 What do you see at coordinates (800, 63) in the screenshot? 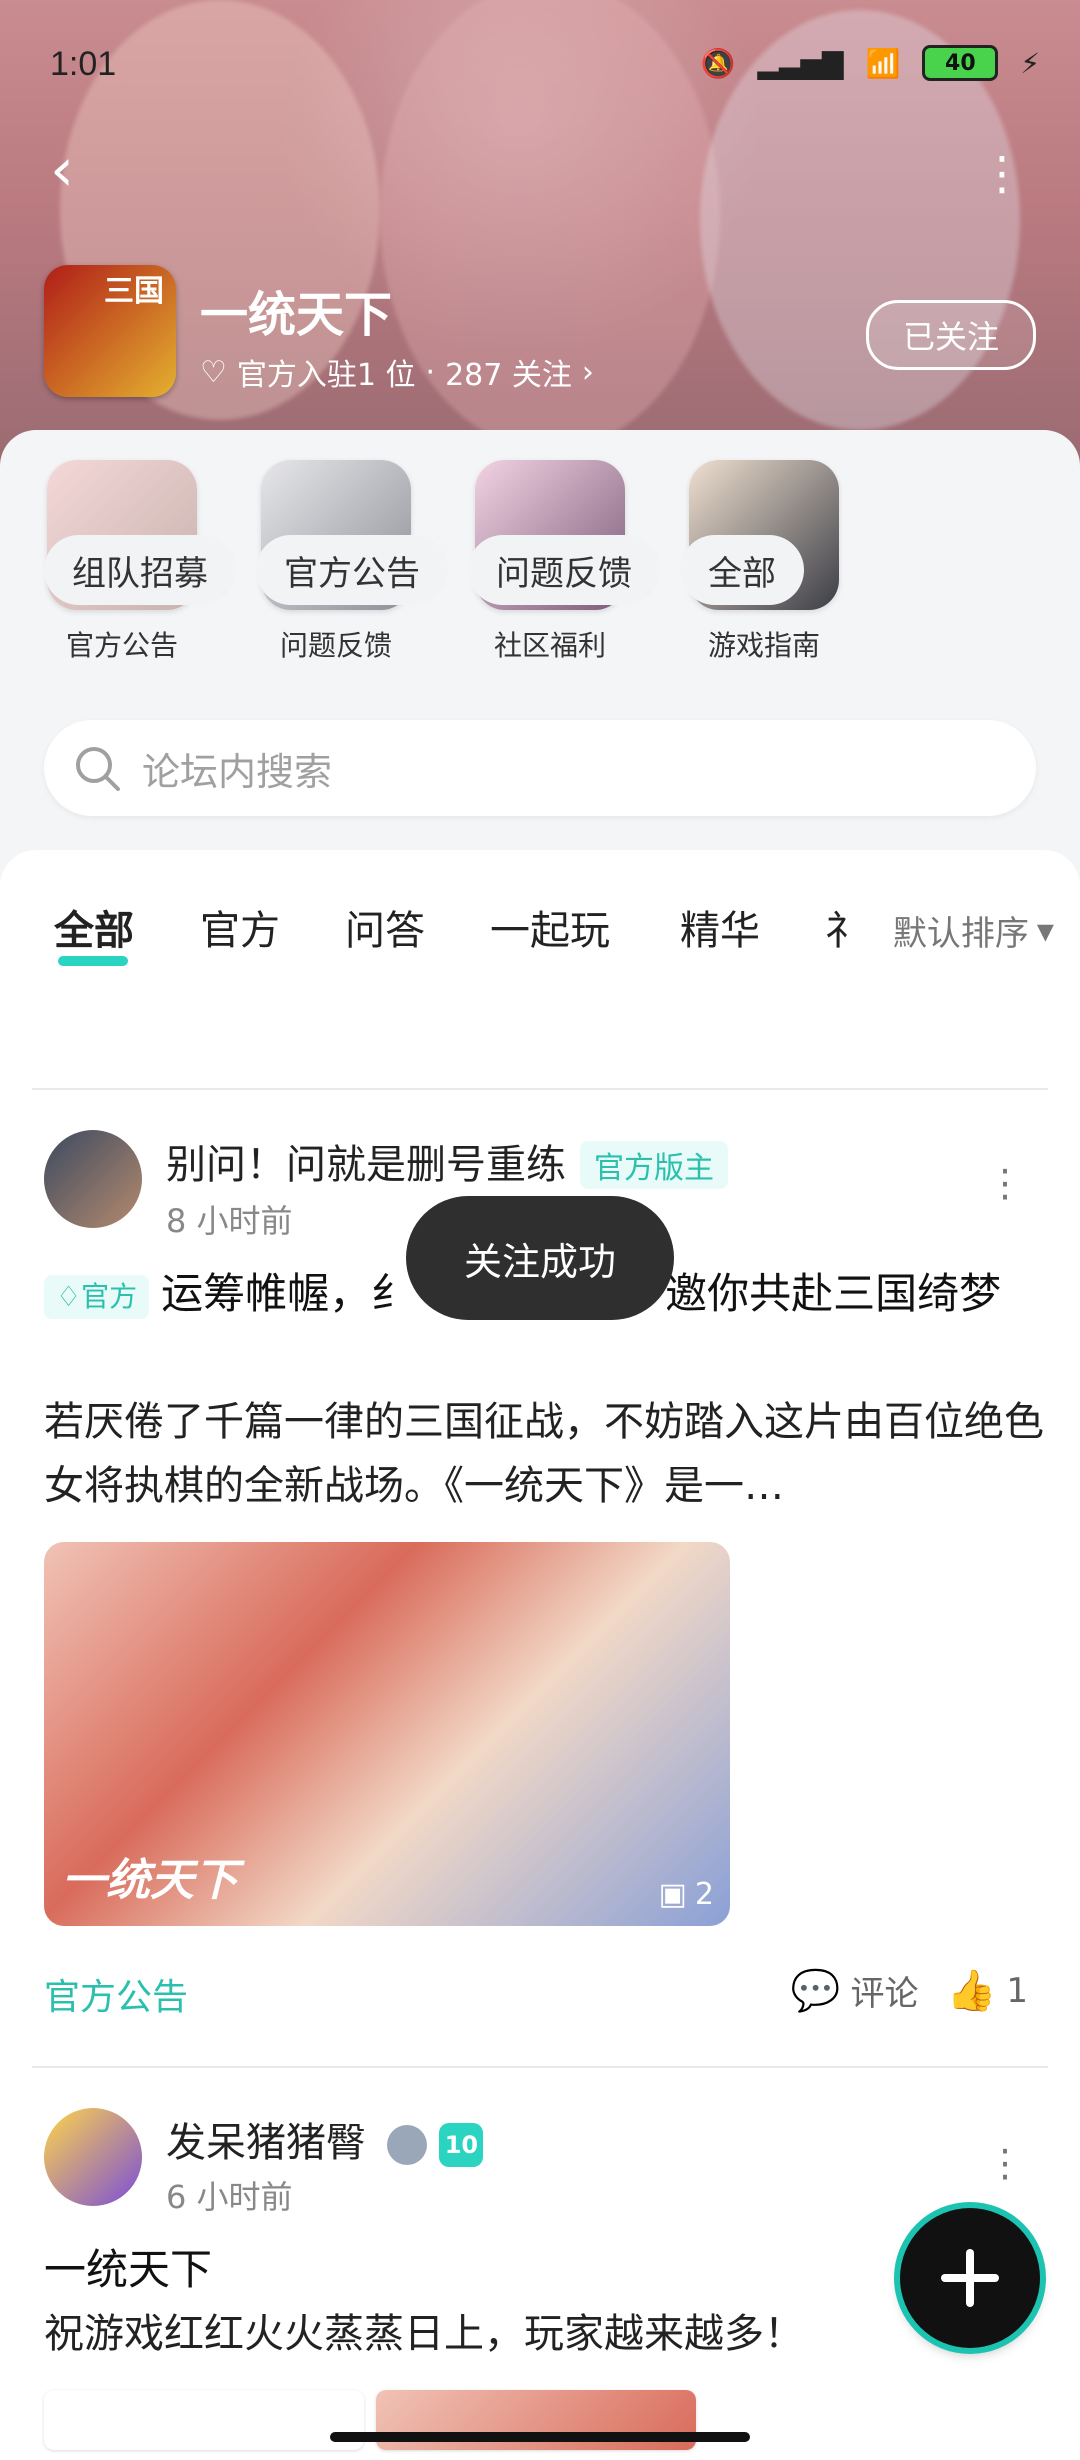
I see `signal-icon: ▂▃▅▇` at bounding box center [800, 63].